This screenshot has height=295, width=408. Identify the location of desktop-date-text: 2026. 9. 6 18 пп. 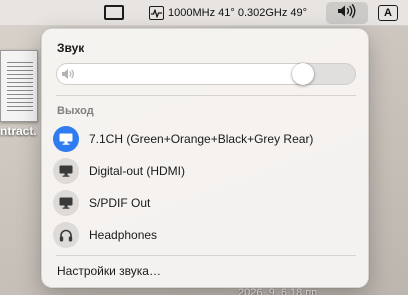
(278, 291).